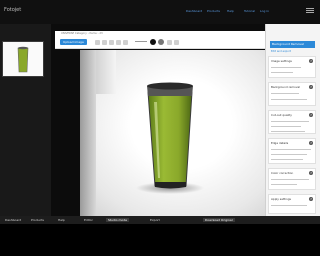  Describe the element at coordinates (310, 8) in the screenshot. I see `menu-icon` at that location.